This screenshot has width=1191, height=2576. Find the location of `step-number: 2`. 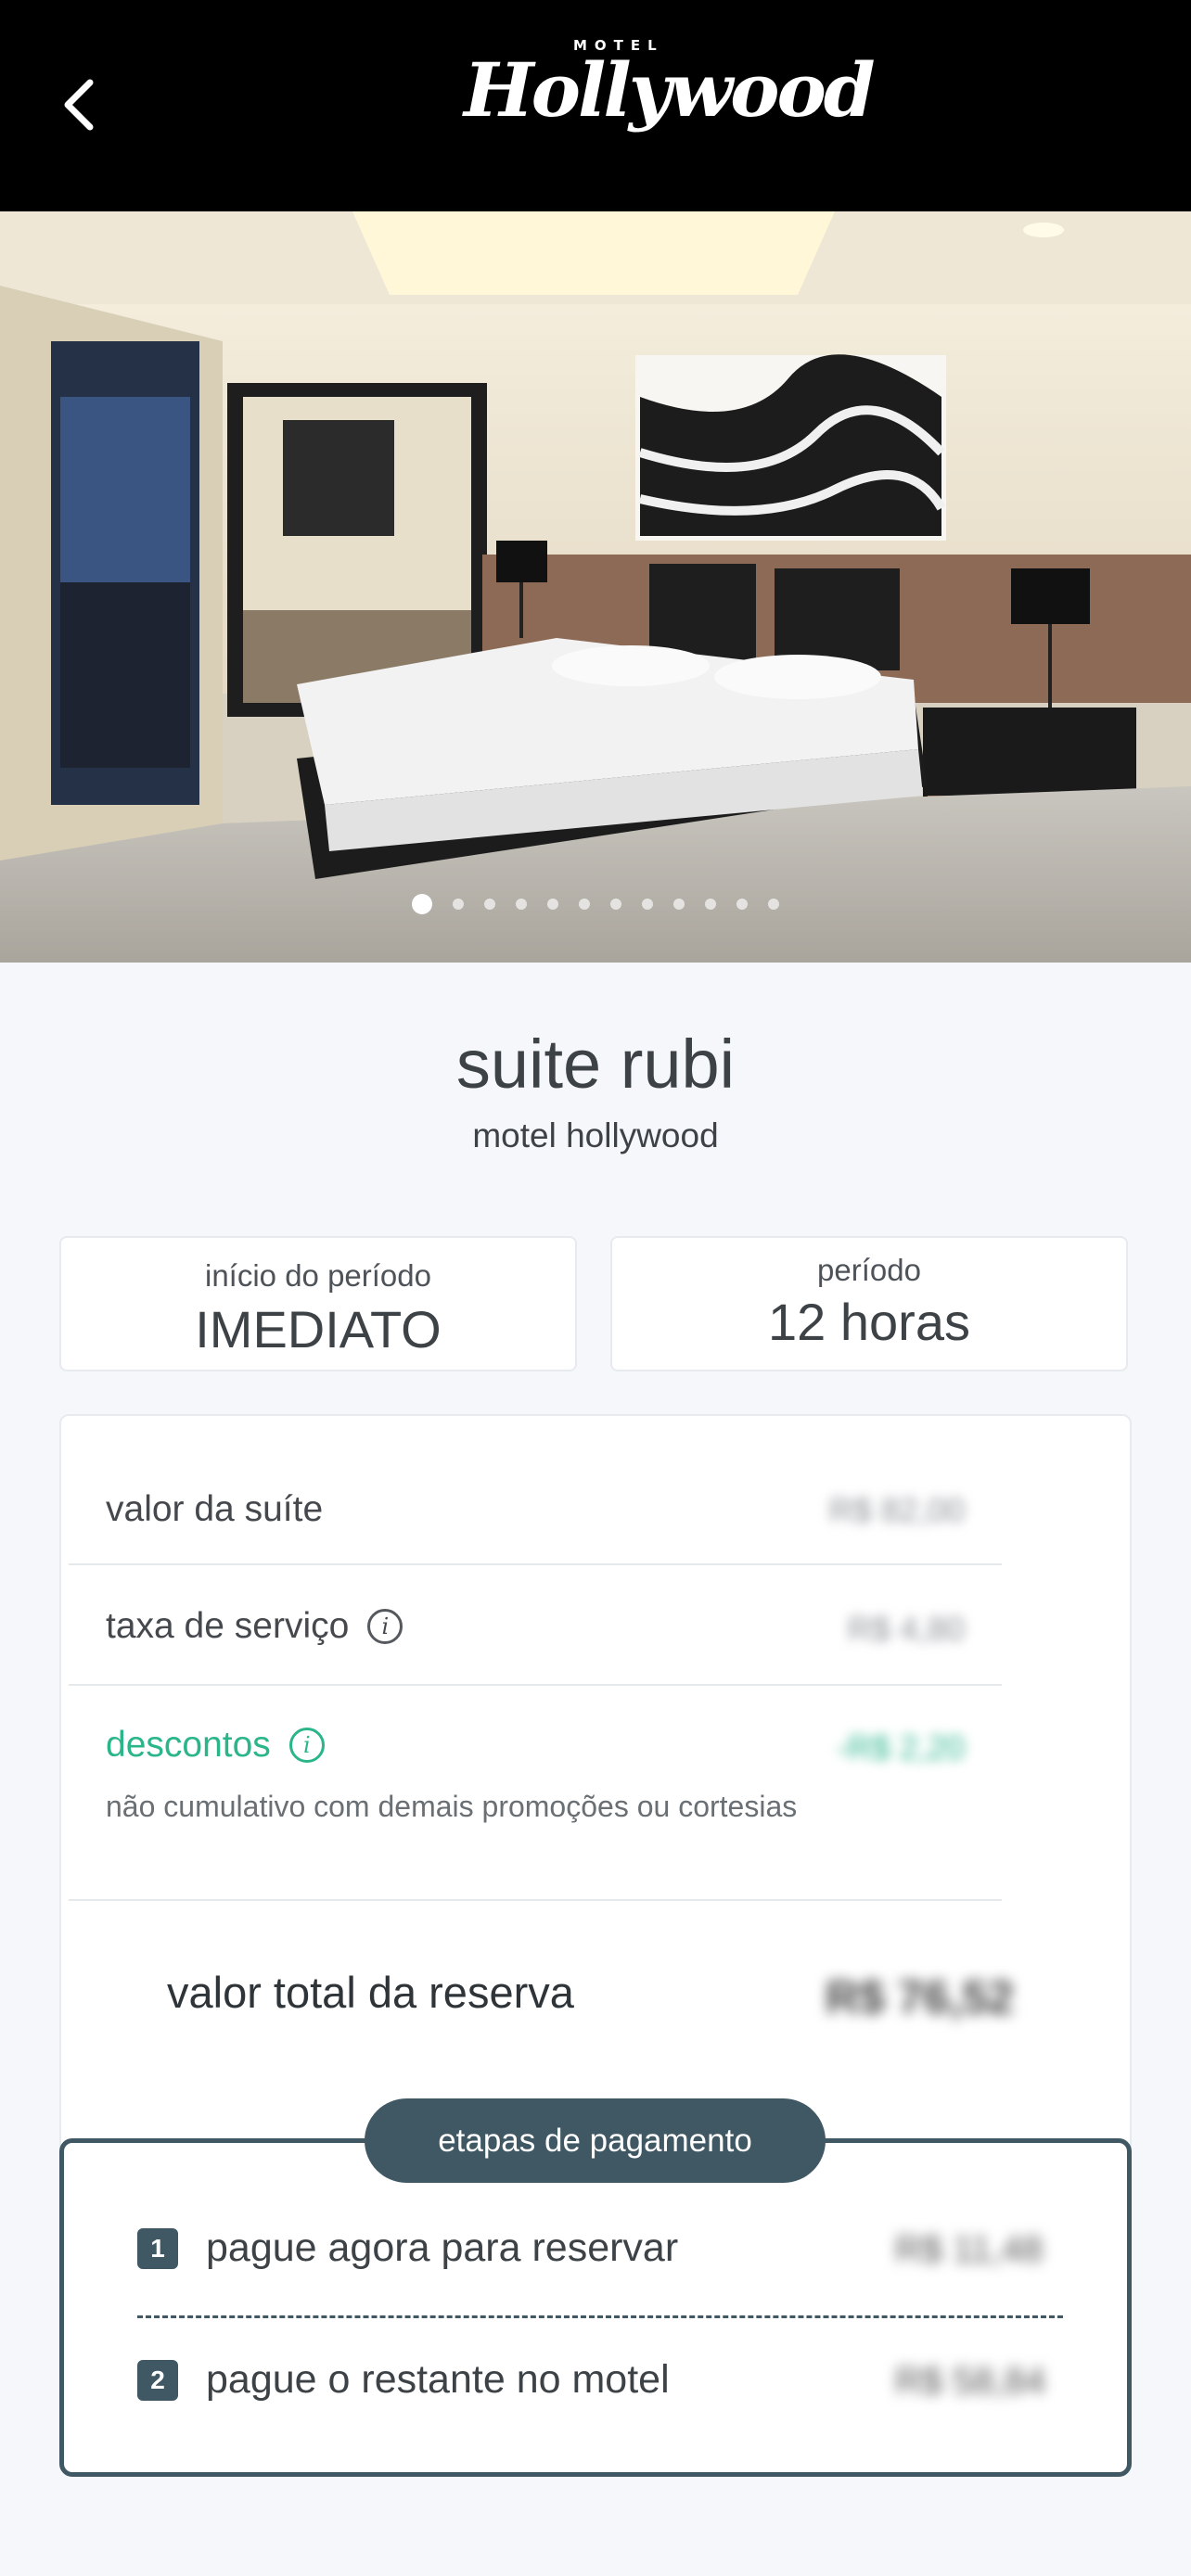

step-number: 2 is located at coordinates (157, 2380).